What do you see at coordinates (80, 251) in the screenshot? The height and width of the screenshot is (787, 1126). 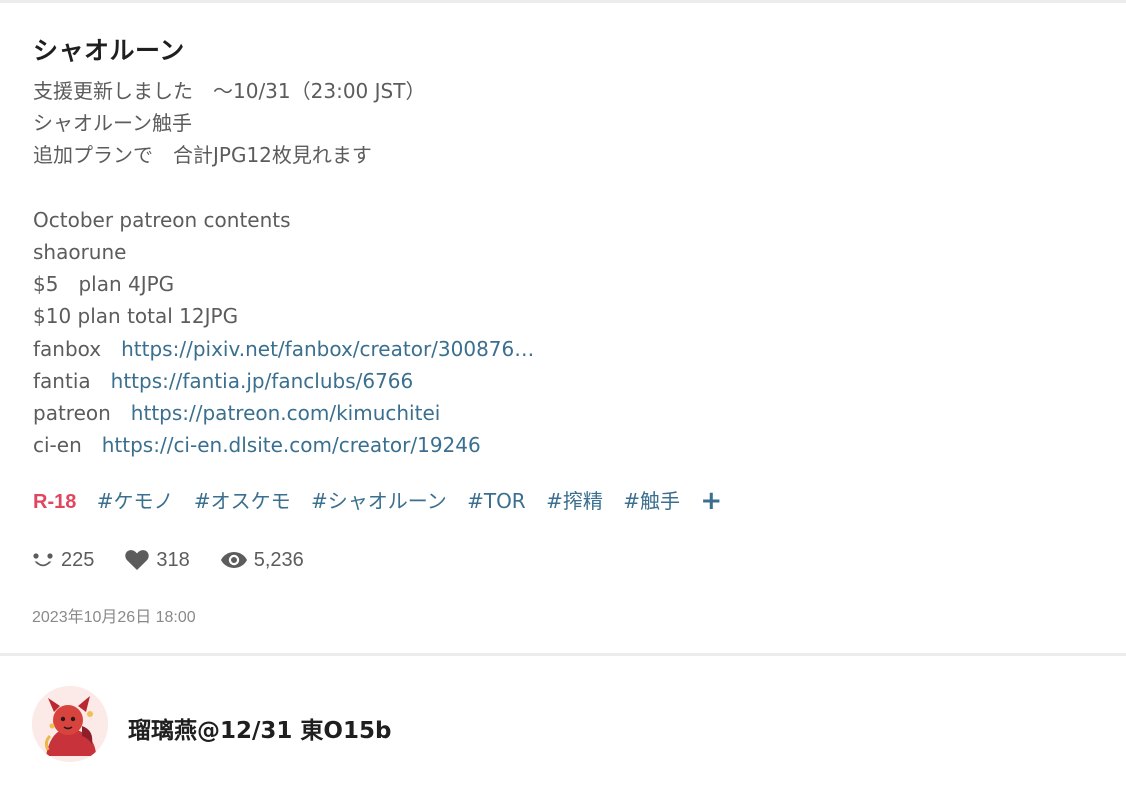 I see `caption-line: shaorune` at bounding box center [80, 251].